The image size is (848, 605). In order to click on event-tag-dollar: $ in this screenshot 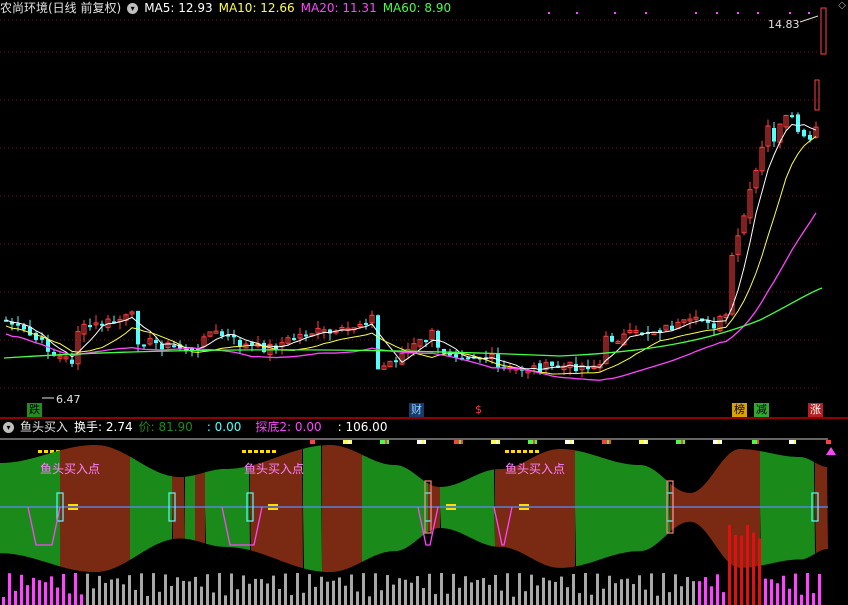, I will do `click(478, 410)`.